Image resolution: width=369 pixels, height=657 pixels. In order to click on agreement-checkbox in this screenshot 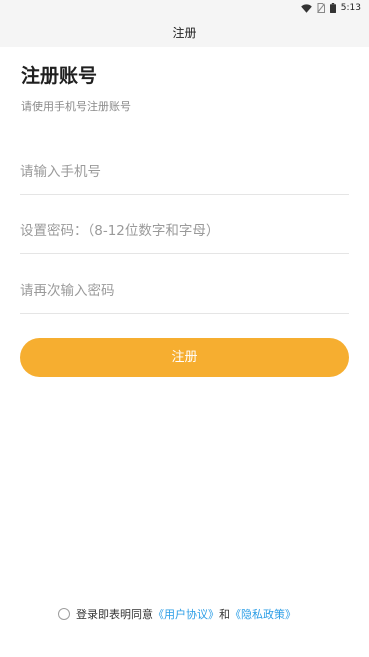, I will do `click(64, 614)`.